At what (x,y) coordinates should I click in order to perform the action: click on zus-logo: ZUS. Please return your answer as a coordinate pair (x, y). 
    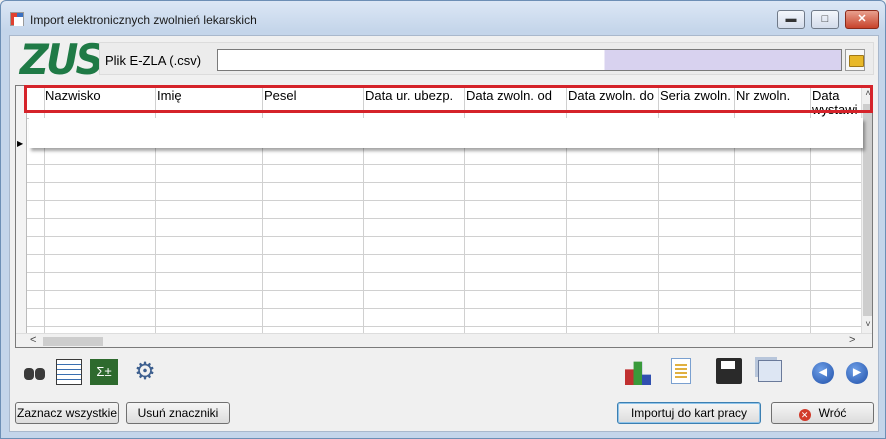
    Looking at the image, I should click on (61, 59).